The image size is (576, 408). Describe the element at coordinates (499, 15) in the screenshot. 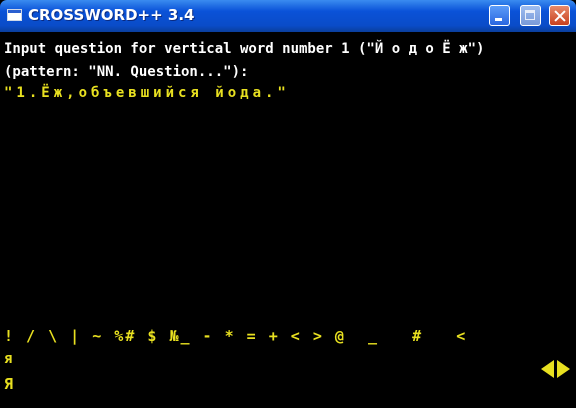

I see `minimize-button` at that location.